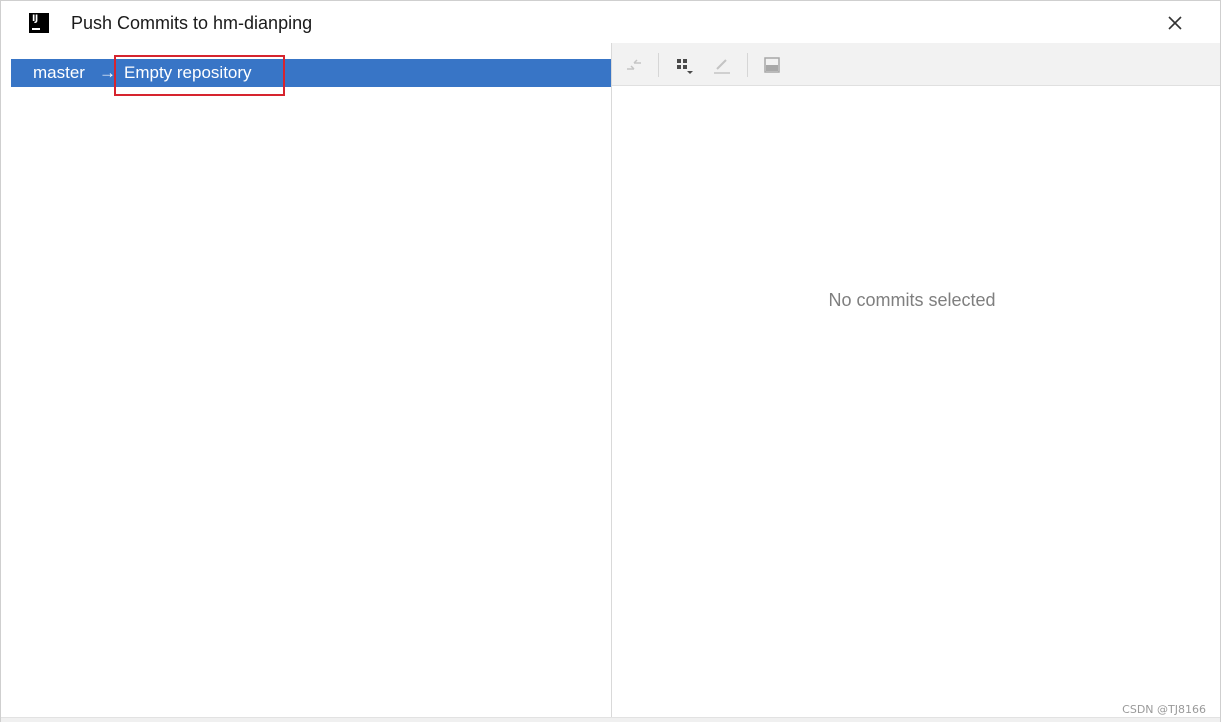  What do you see at coordinates (634, 65) in the screenshot?
I see `collapse-icon` at bounding box center [634, 65].